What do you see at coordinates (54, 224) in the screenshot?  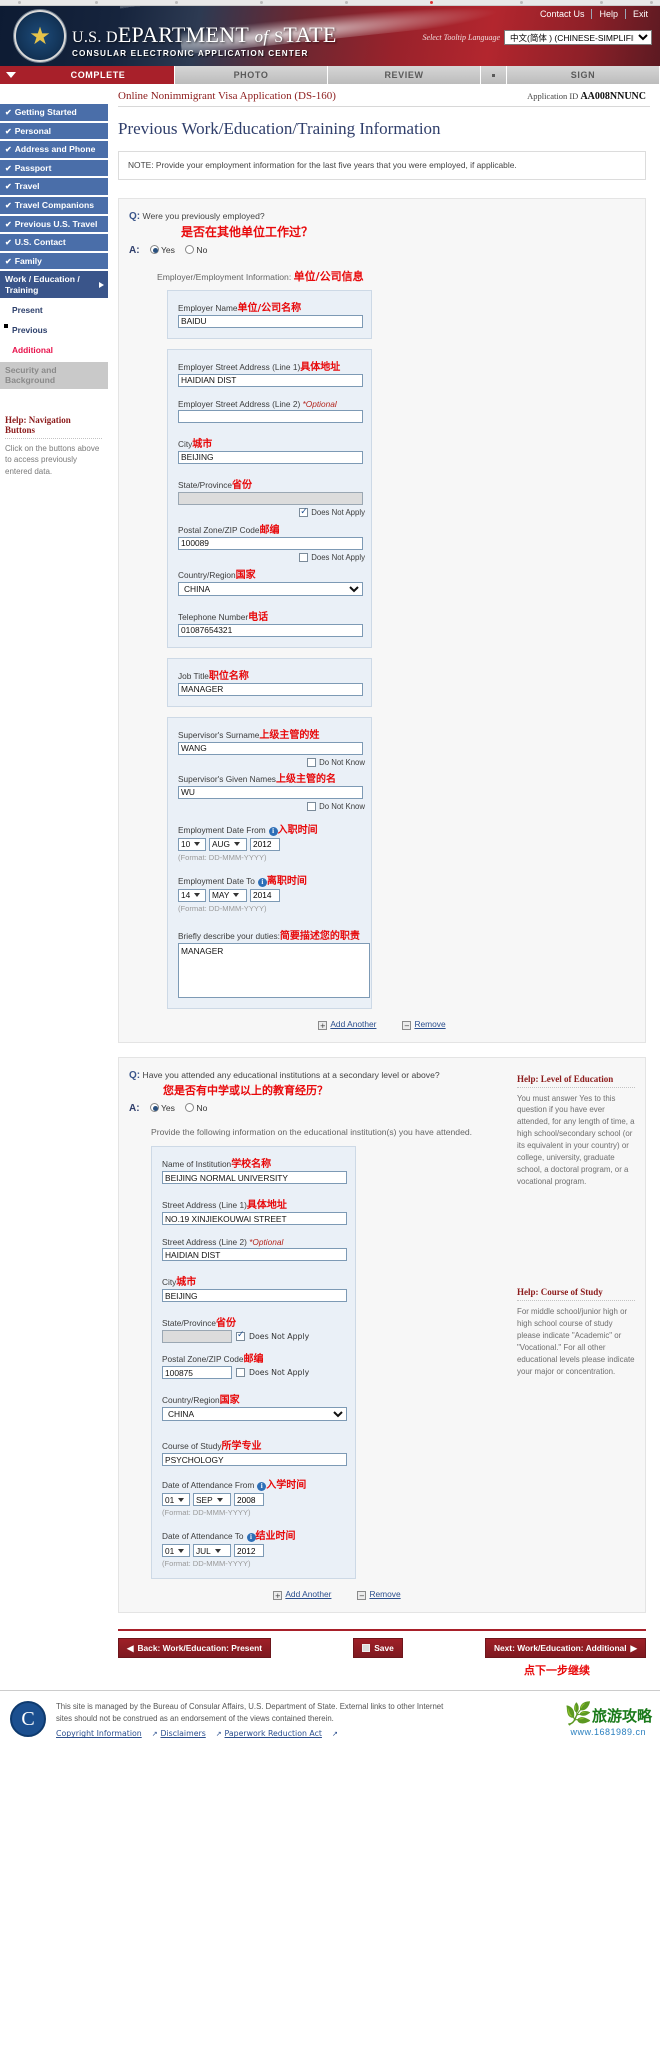 I see `sidebar-item-previous-us-travel: ✔ Previous U.S. Travel` at bounding box center [54, 224].